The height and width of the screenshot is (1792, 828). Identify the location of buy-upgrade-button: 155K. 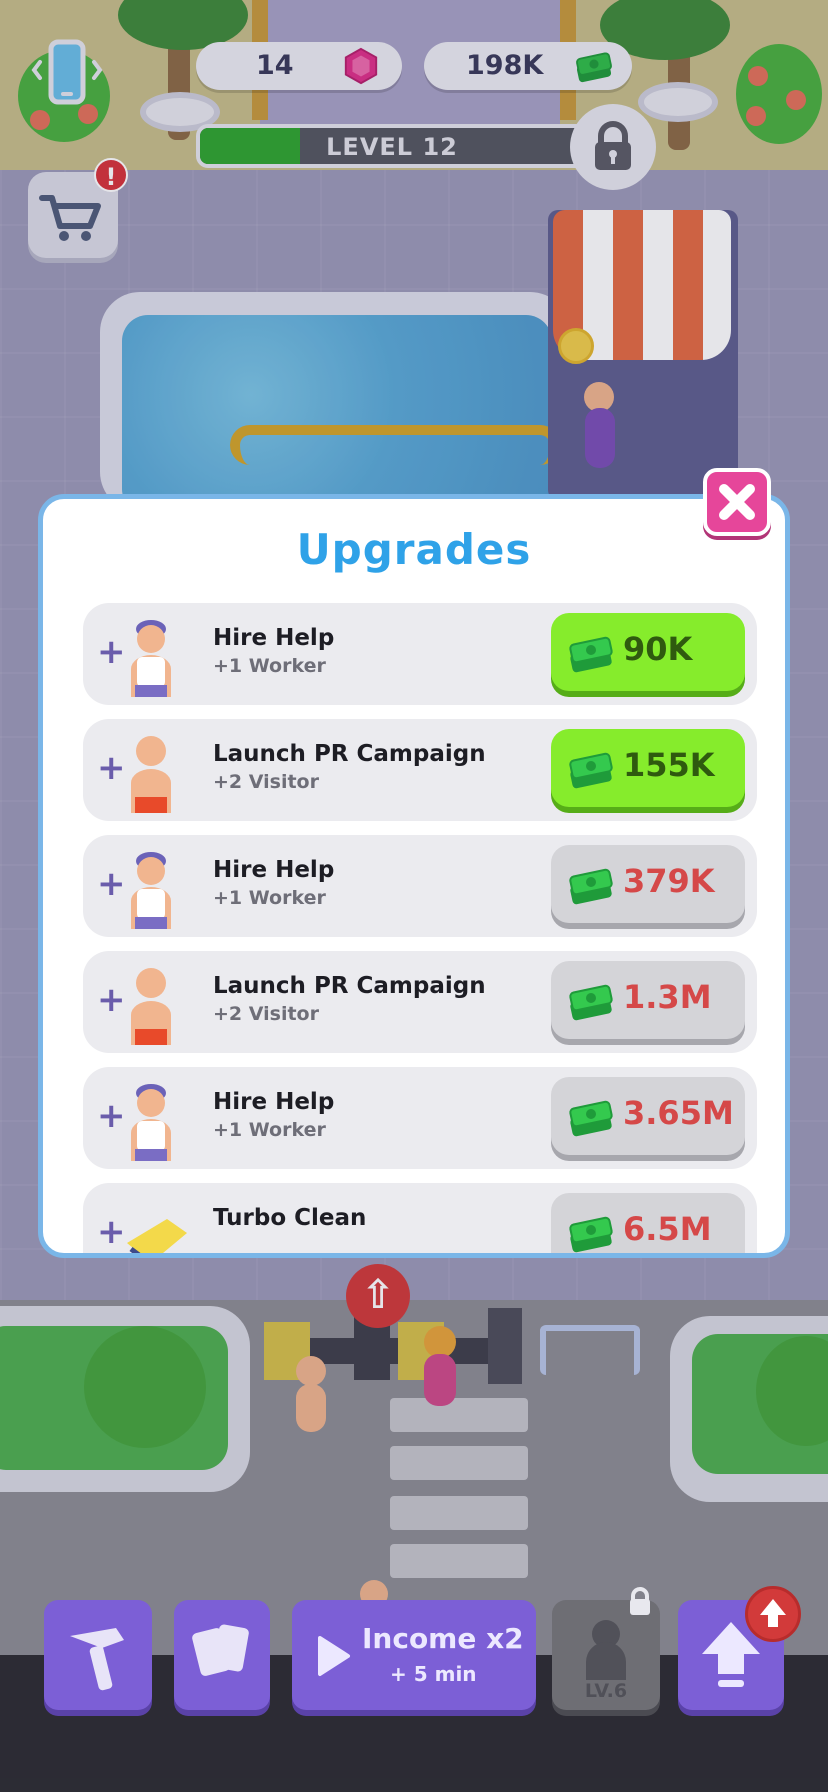
(648, 768).